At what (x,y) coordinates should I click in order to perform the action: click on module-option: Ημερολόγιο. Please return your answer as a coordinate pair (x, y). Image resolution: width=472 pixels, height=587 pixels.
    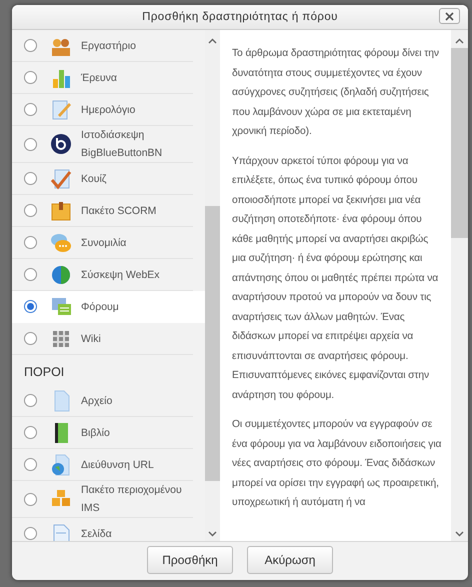
    Looking at the image, I should click on (102, 110).